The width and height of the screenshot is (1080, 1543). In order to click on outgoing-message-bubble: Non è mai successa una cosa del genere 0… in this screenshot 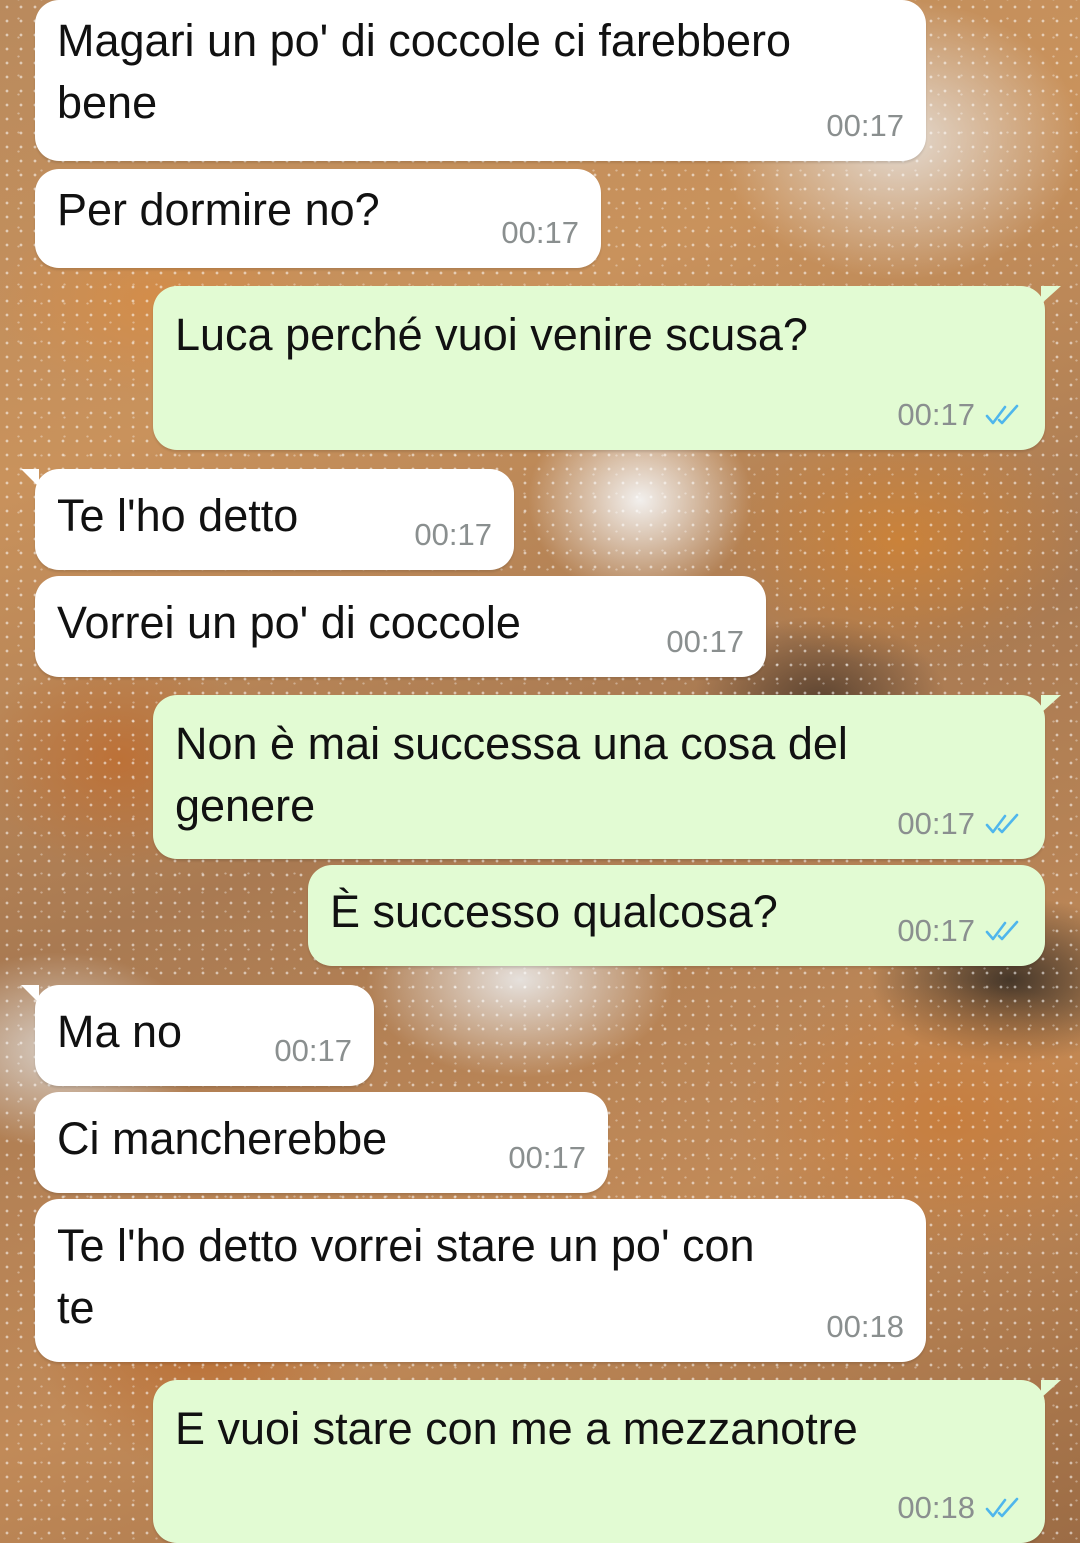, I will do `click(607, 777)`.